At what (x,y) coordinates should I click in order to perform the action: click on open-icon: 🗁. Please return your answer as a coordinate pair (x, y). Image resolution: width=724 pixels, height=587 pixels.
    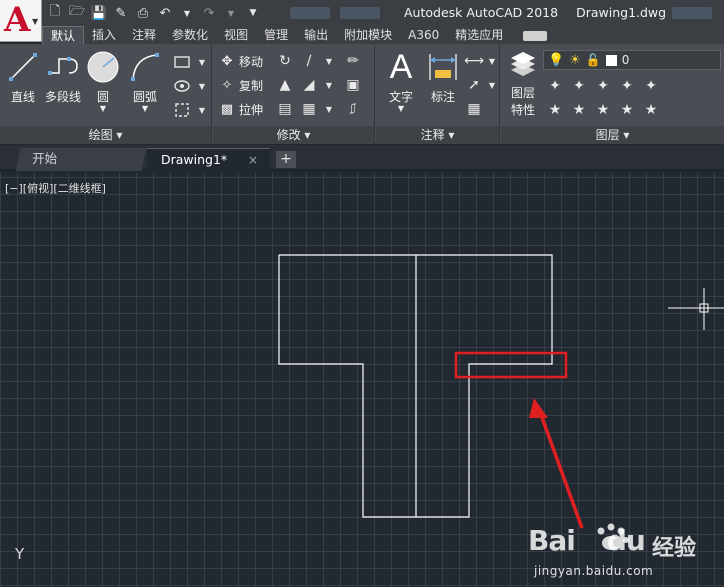
    Looking at the image, I should click on (77, 13).